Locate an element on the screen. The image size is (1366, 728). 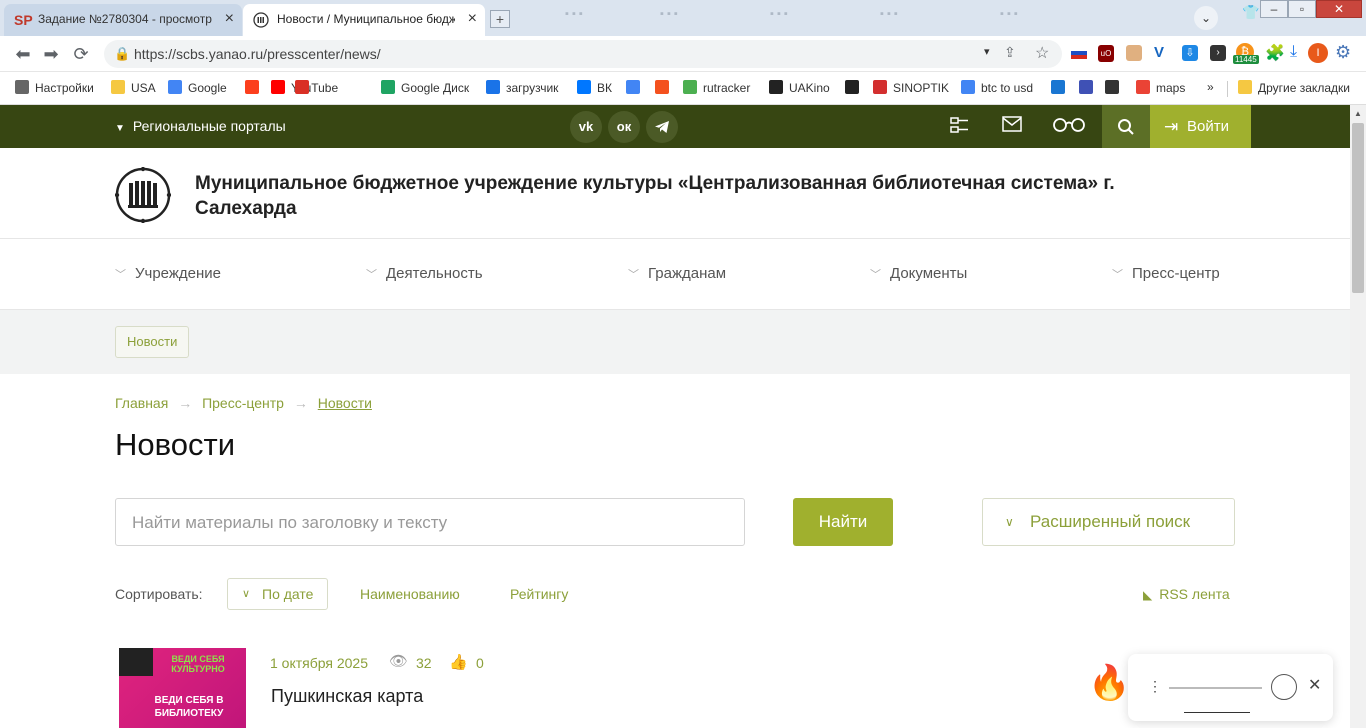
gear-icon is located at coordinates (22, 87).